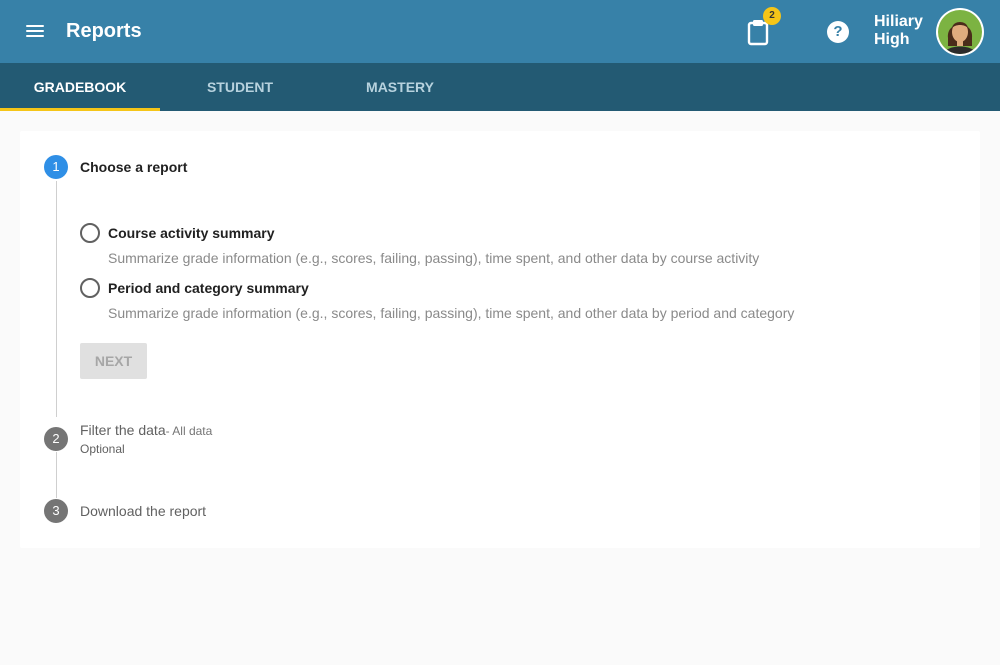 This screenshot has height=665, width=1000. What do you see at coordinates (90, 288) in the screenshot?
I see `period-category-radio` at bounding box center [90, 288].